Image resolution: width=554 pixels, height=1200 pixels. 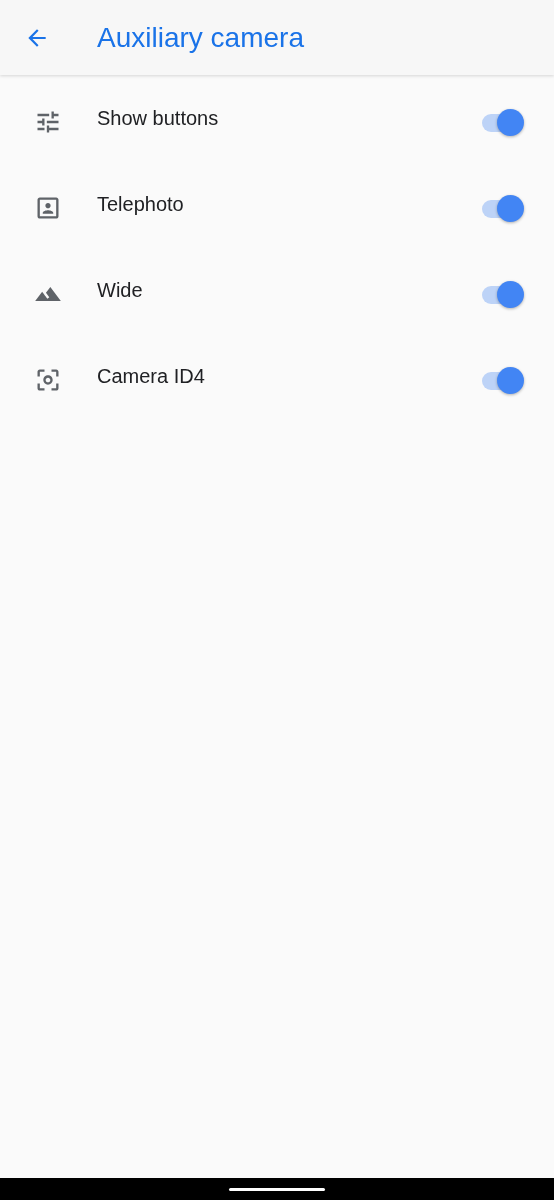 What do you see at coordinates (151, 376) in the screenshot?
I see `setting-label: Camera ID4` at bounding box center [151, 376].